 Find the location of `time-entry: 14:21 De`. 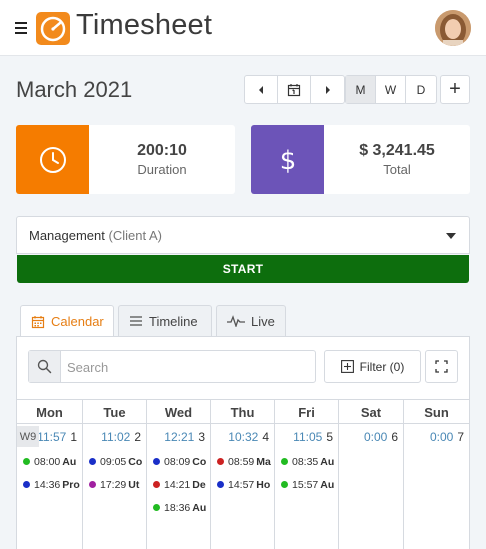

time-entry: 14:21 De is located at coordinates (178, 484).